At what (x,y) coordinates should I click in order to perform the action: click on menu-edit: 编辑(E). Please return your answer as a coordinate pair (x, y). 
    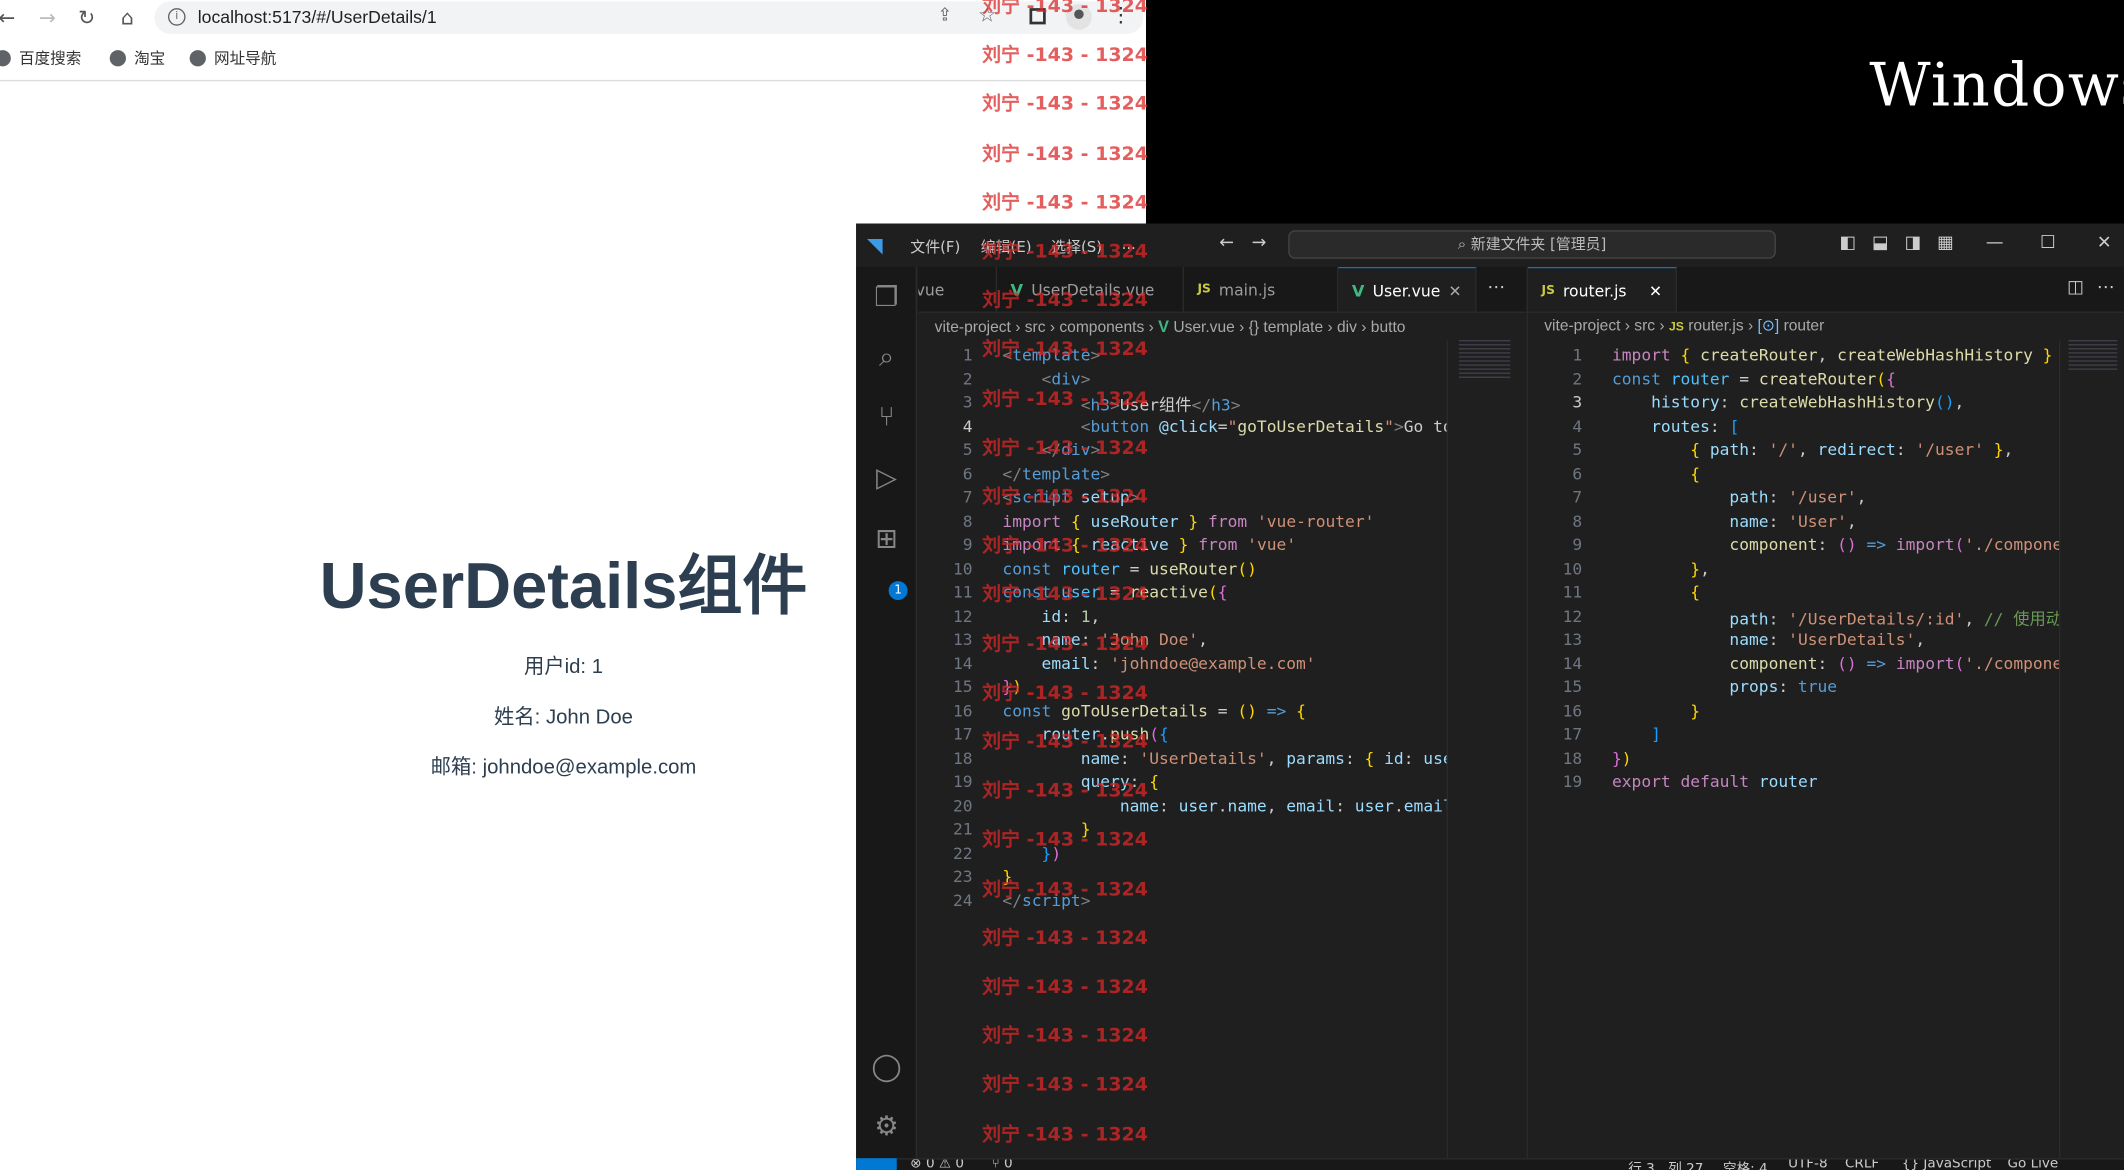
    Looking at the image, I should click on (1006, 247).